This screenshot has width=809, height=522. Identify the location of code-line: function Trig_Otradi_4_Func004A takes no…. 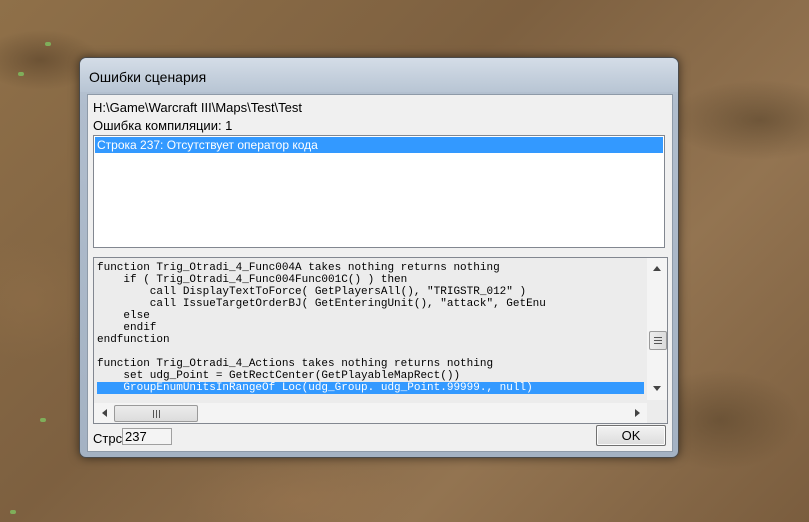
(298, 268).